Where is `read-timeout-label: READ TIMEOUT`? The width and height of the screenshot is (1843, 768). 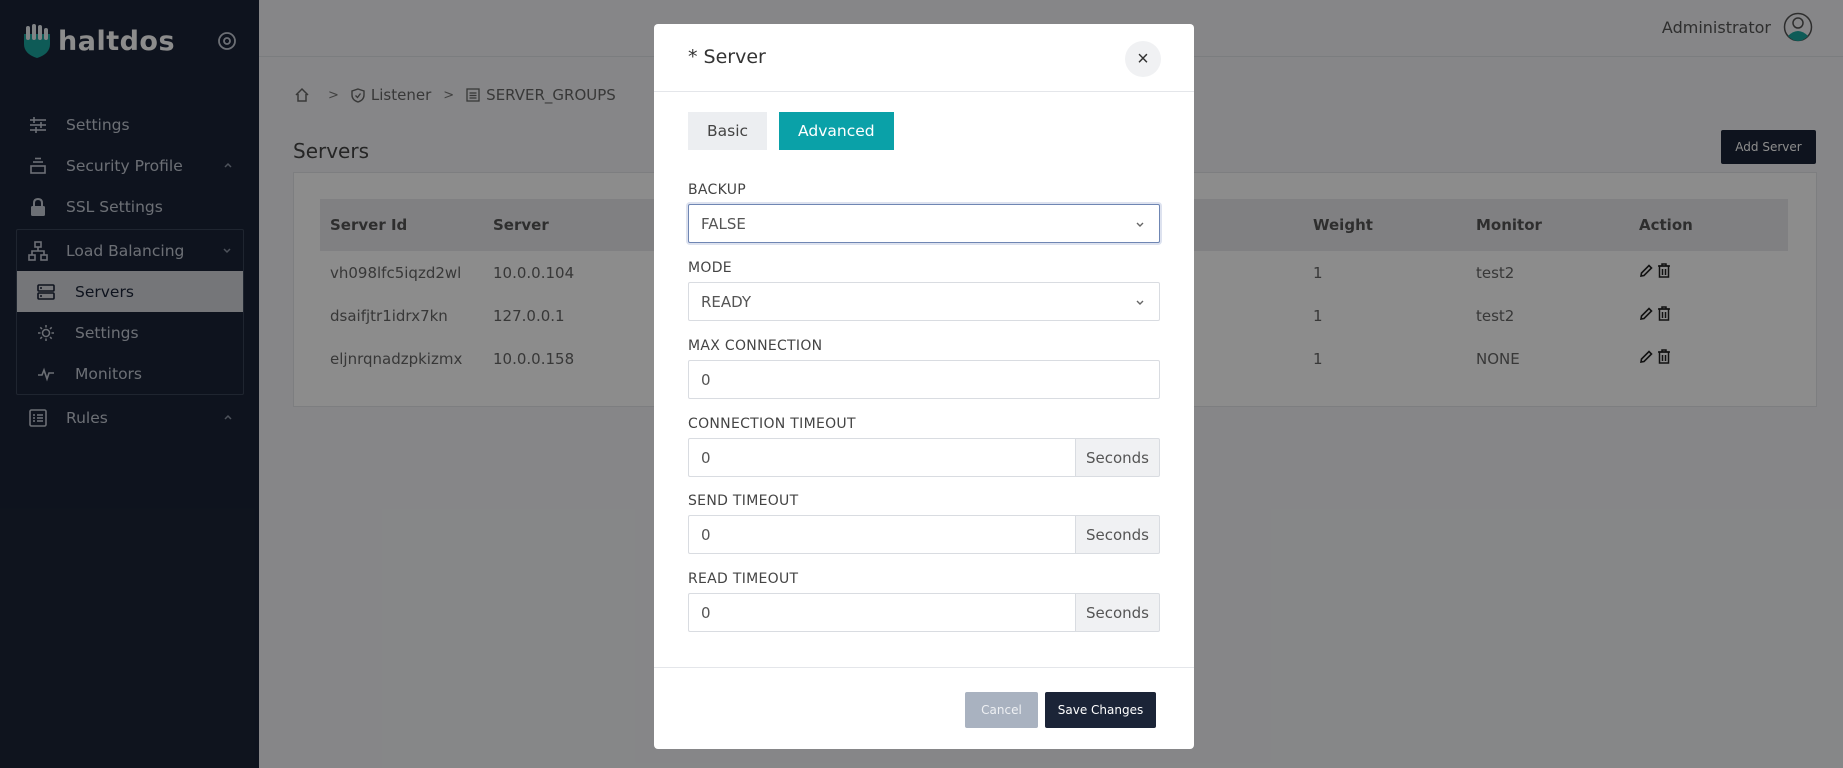 read-timeout-label: READ TIMEOUT is located at coordinates (743, 579).